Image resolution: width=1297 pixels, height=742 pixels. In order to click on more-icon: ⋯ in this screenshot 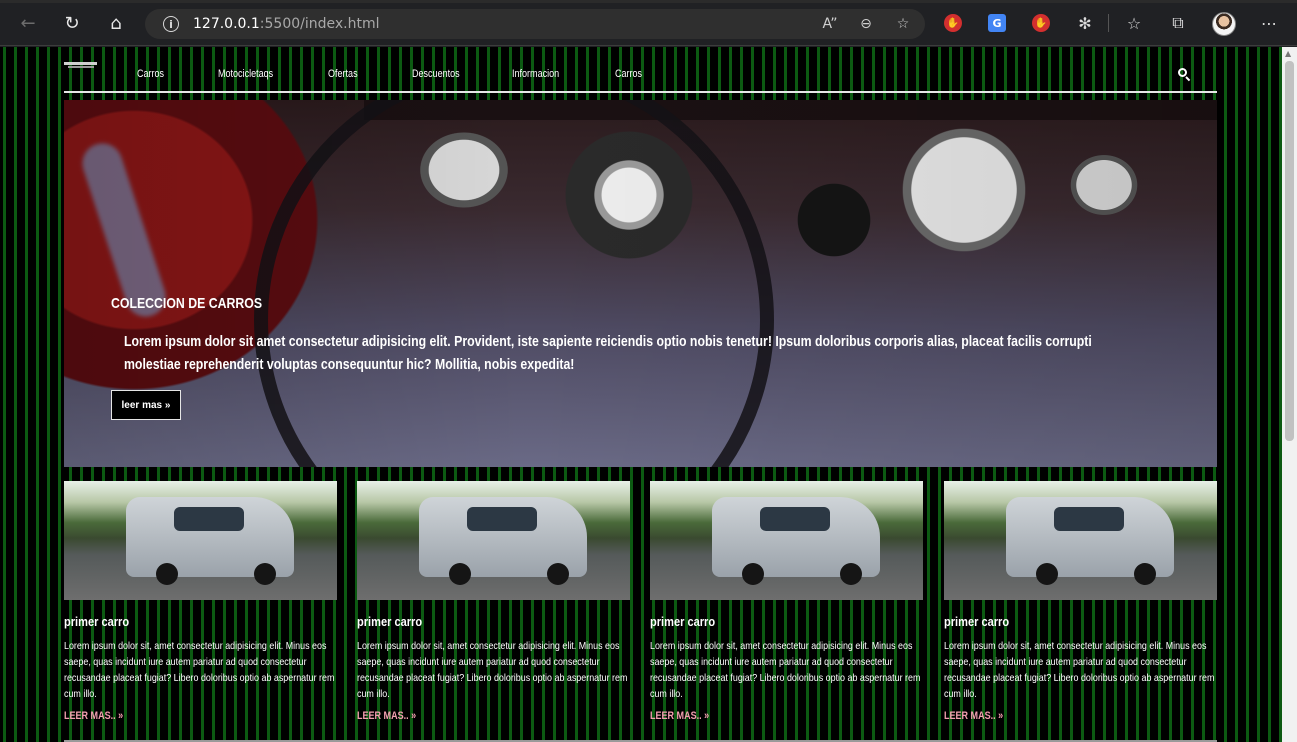, I will do `click(1269, 23)`.